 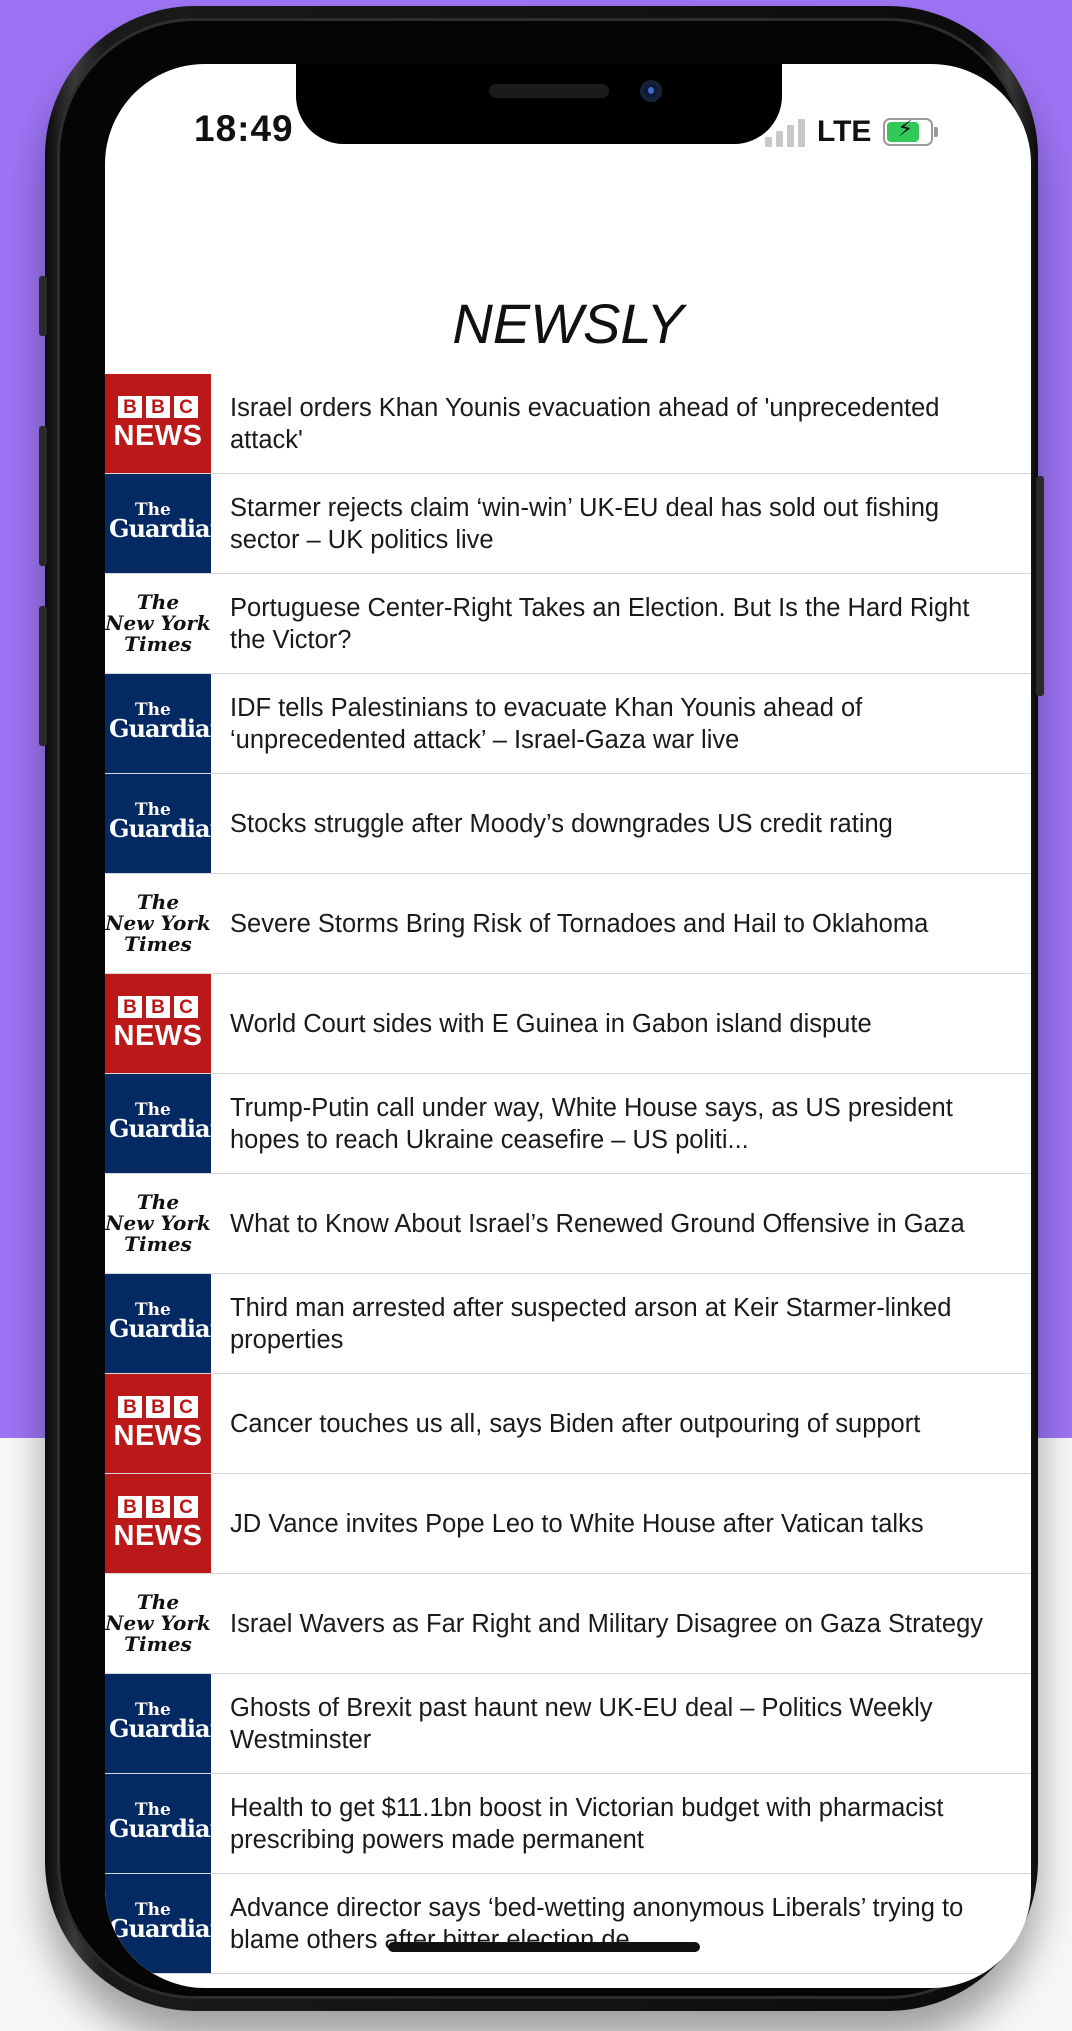 What do you see at coordinates (568, 323) in the screenshot?
I see `app-title: NEWSLY` at bounding box center [568, 323].